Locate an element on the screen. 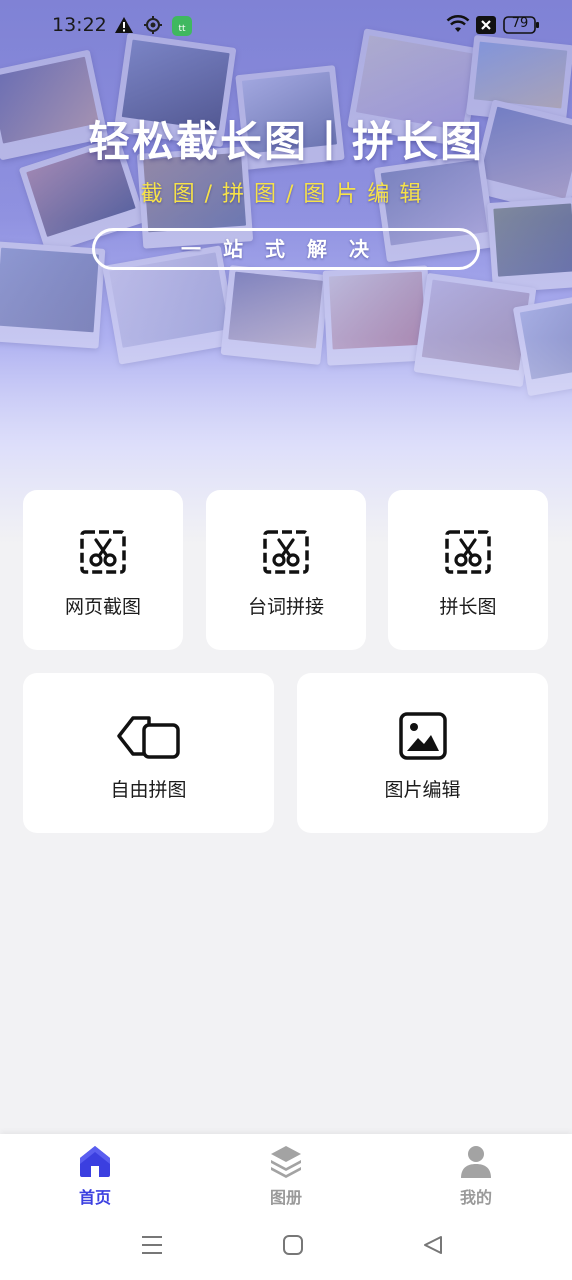 The width and height of the screenshot is (572, 1280). sim-off-icon is located at coordinates (486, 27).